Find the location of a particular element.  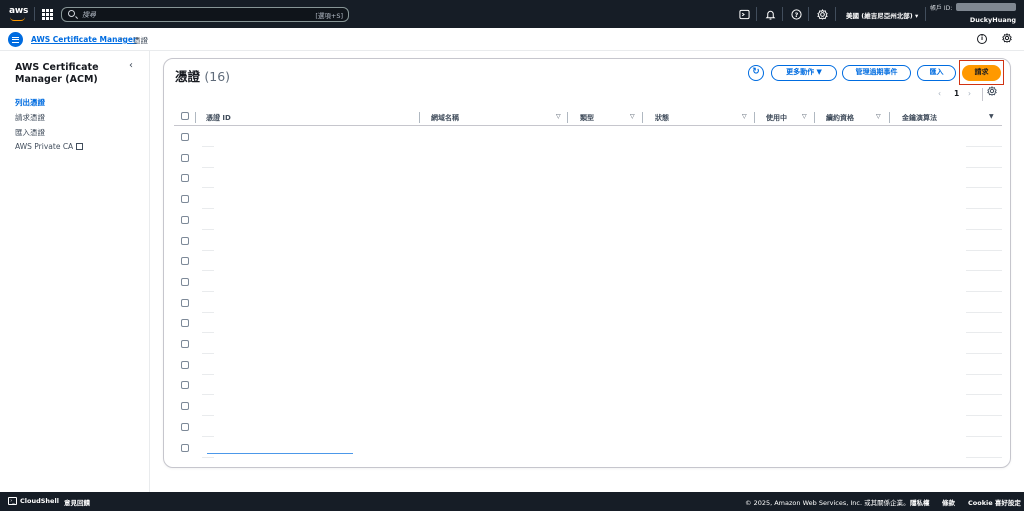

help-icon: ? is located at coordinates (796, 14).